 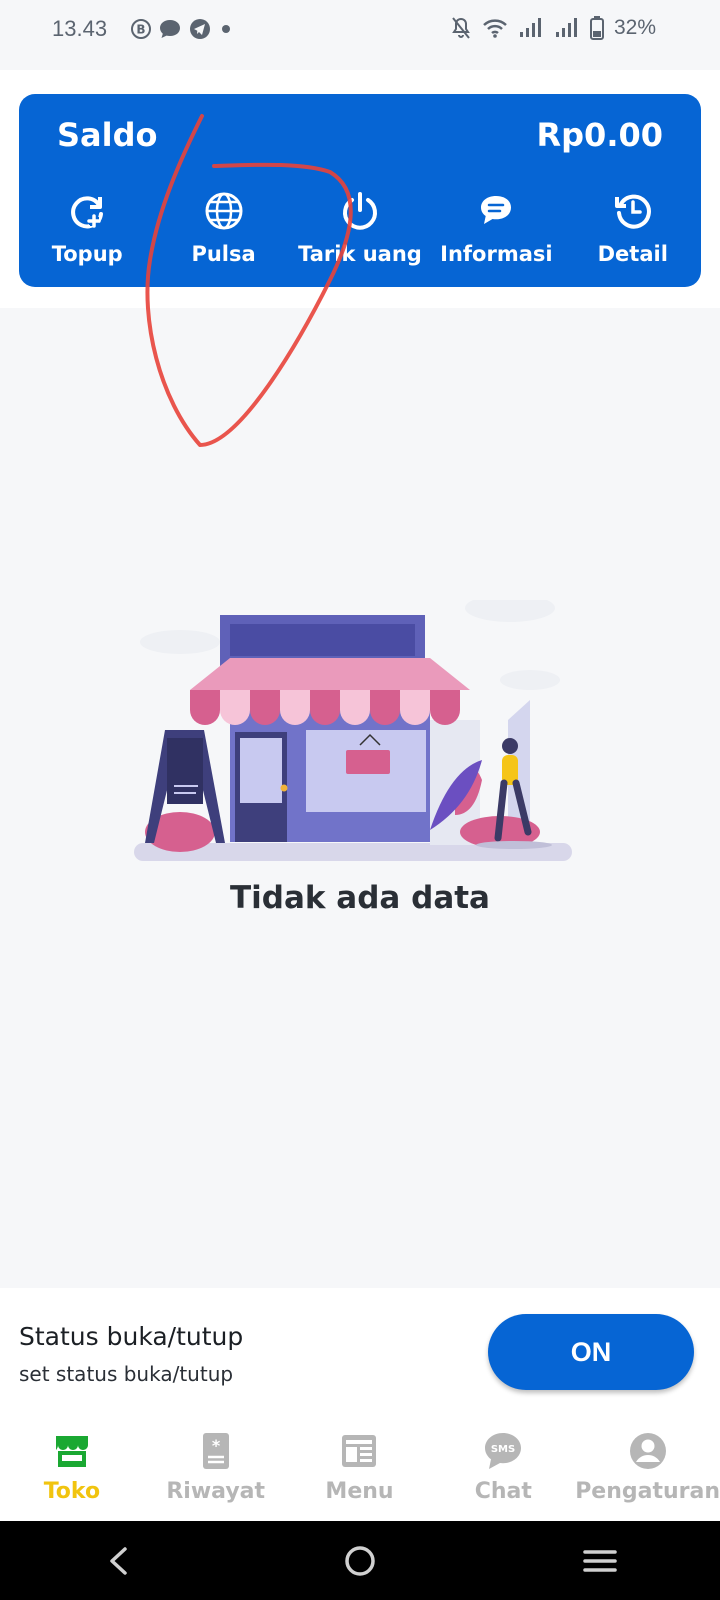 What do you see at coordinates (226, 29) in the screenshot?
I see `dot-icon` at bounding box center [226, 29].